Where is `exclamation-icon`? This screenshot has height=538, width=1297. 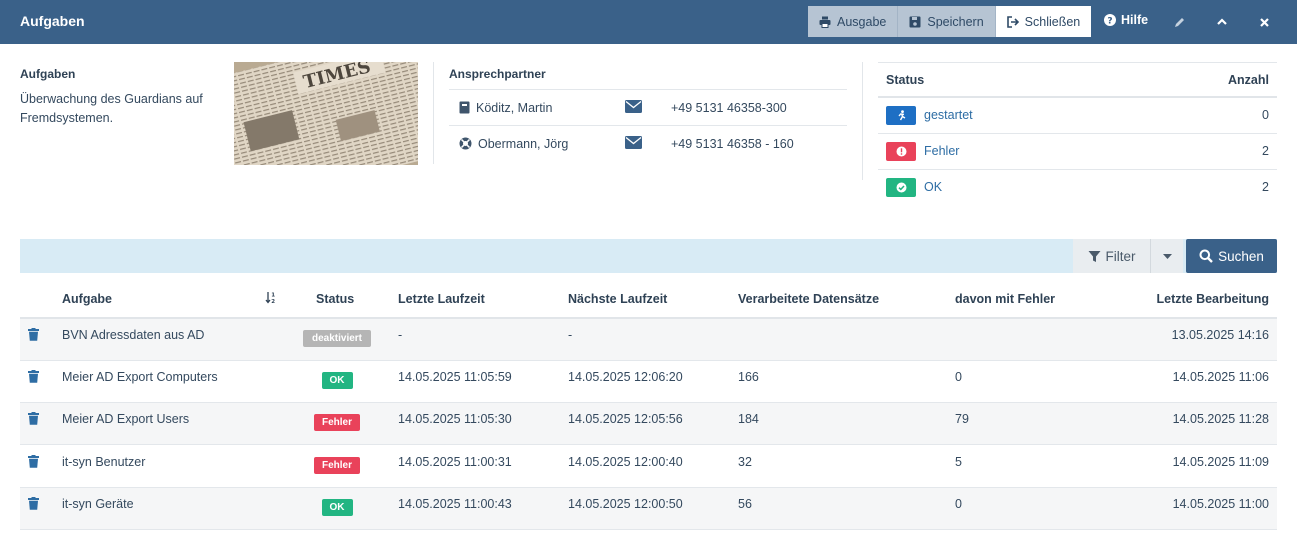
exclamation-icon is located at coordinates (901, 151).